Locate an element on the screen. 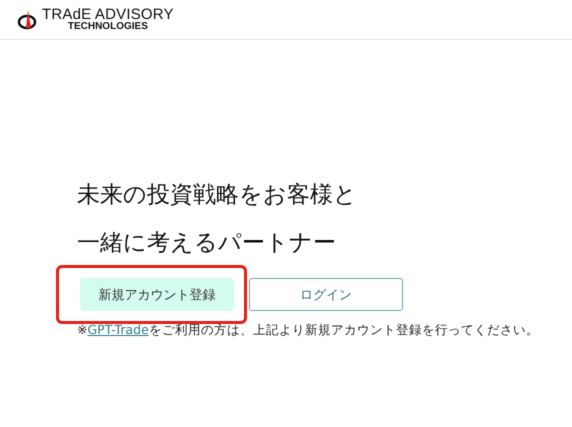  register-button: 新規アカウント登録 is located at coordinates (157, 294).